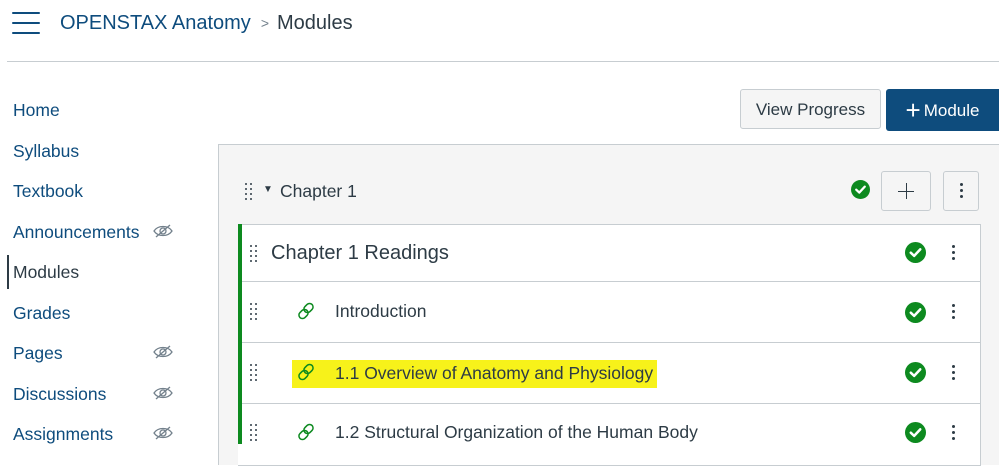 This screenshot has width=999, height=466. What do you see at coordinates (268, 189) in the screenshot?
I see `caret-down-icon: ▼` at bounding box center [268, 189].